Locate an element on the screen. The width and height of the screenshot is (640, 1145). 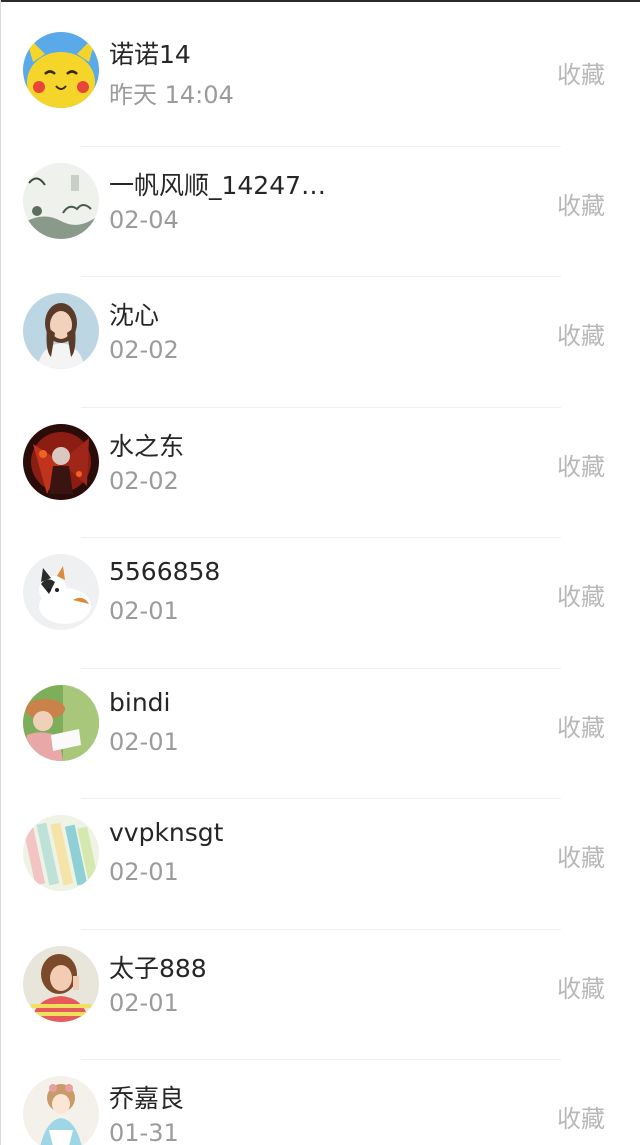
contact-name: vvpknsgt is located at coordinates (166, 832).